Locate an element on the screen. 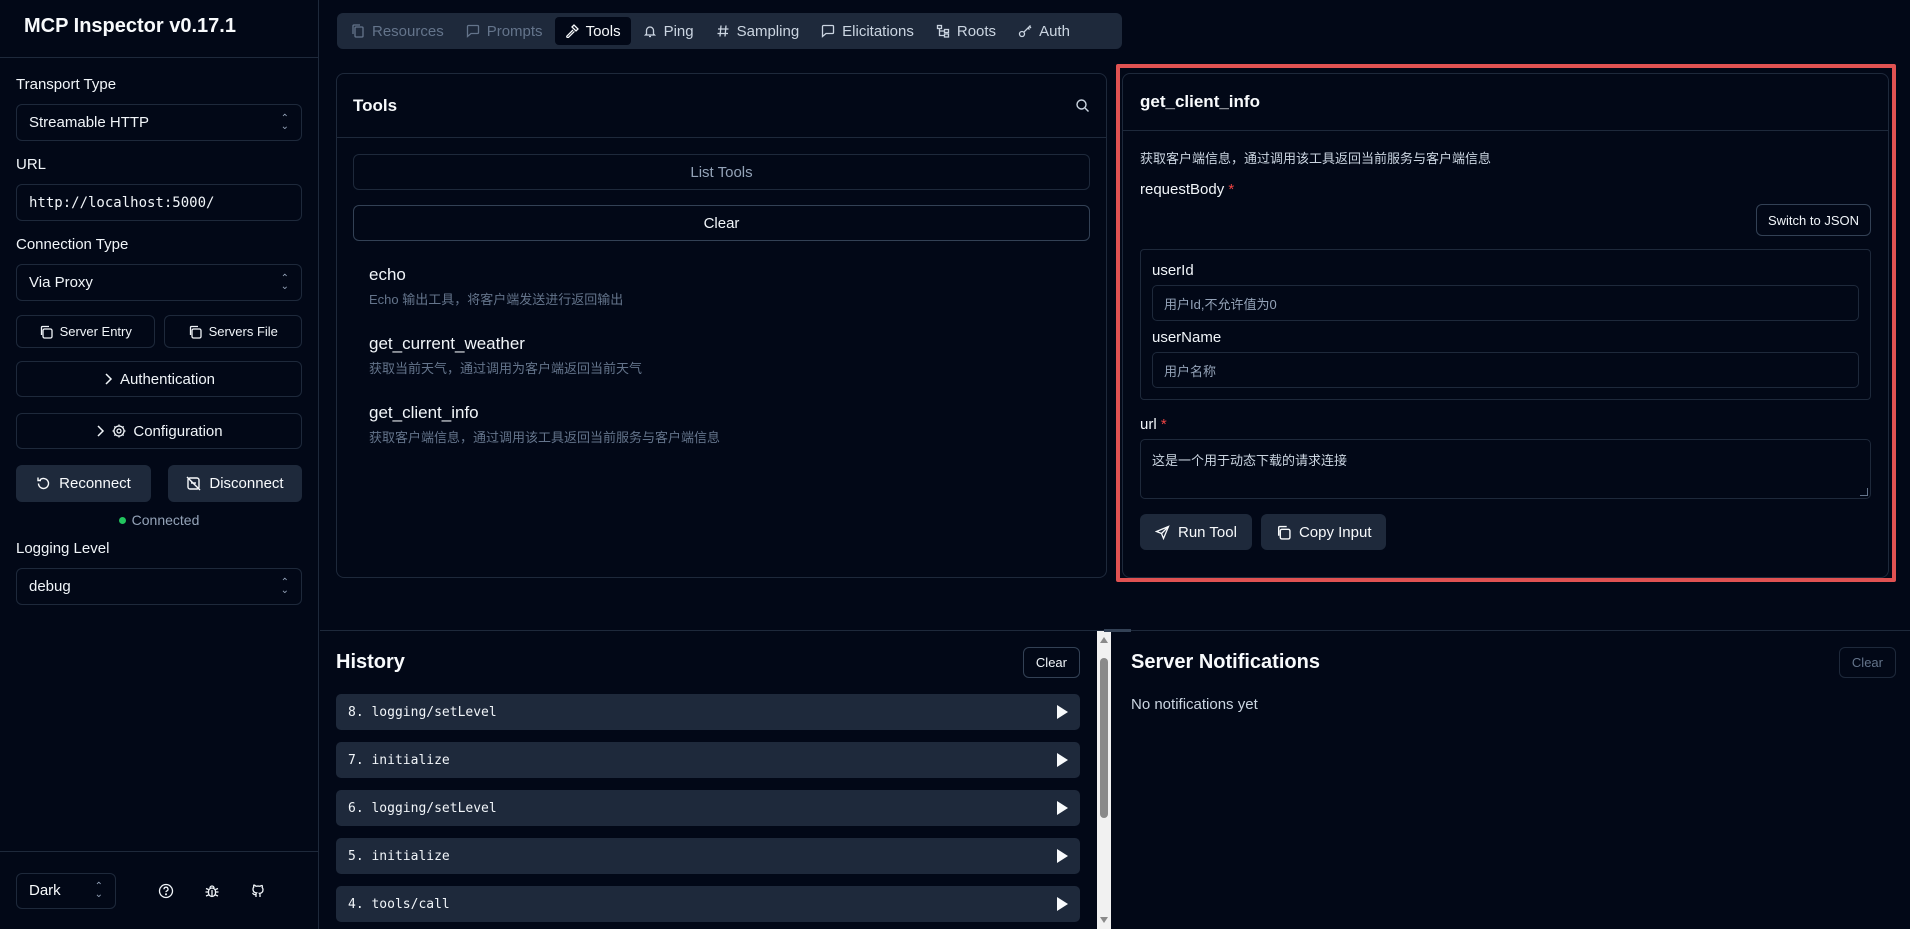  theme-value: Dark is located at coordinates (45, 890).